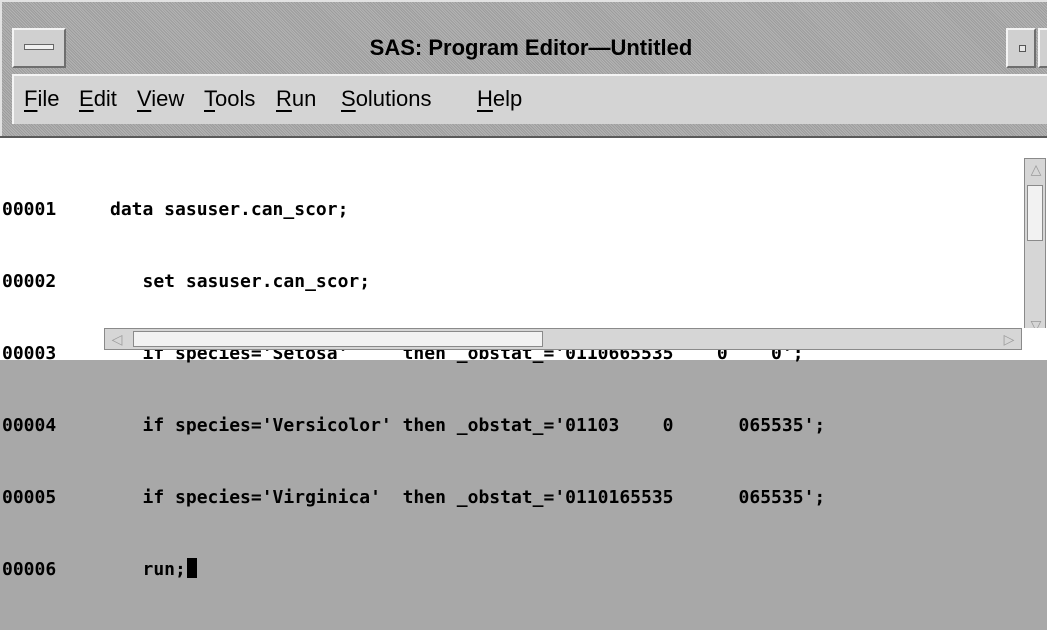 The width and height of the screenshot is (1047, 630). I want to click on menu-file-mnemonic: F, so click(31, 98).